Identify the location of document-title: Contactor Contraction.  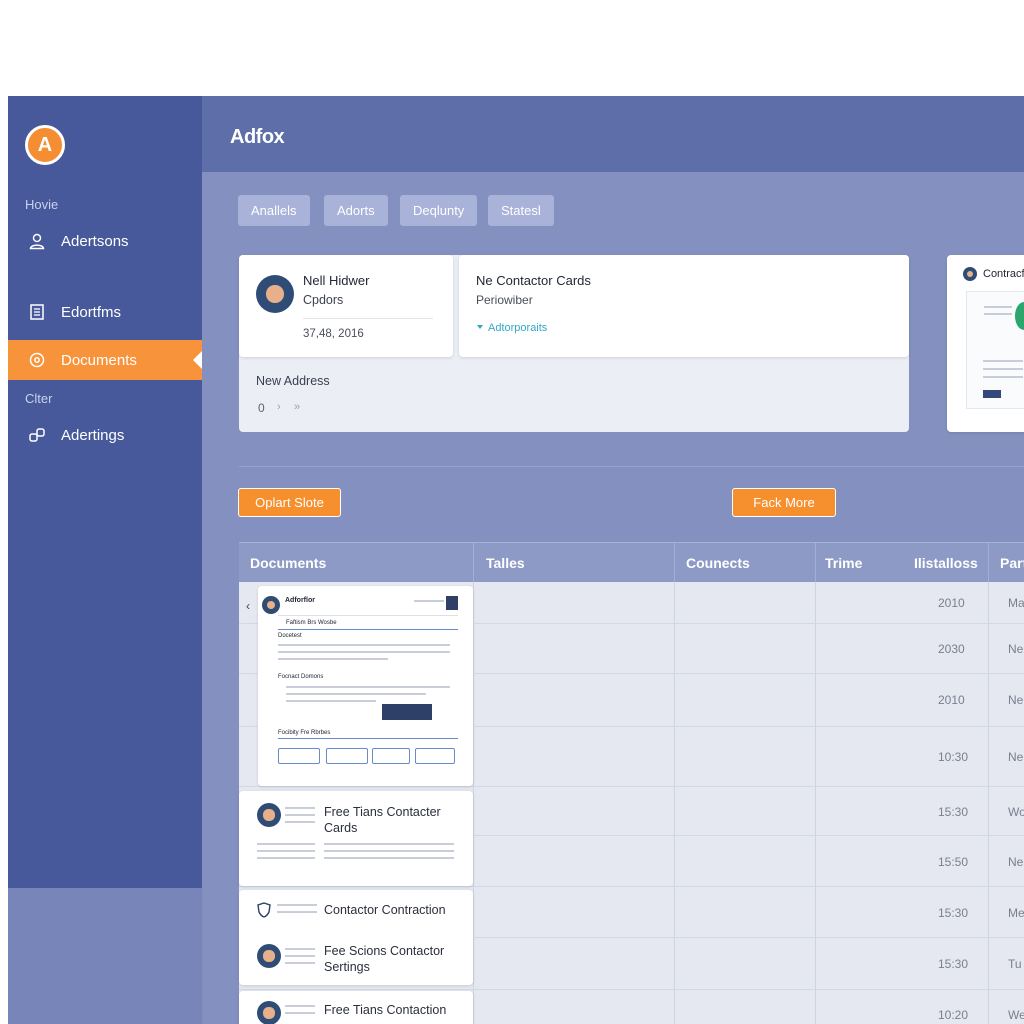
(385, 910).